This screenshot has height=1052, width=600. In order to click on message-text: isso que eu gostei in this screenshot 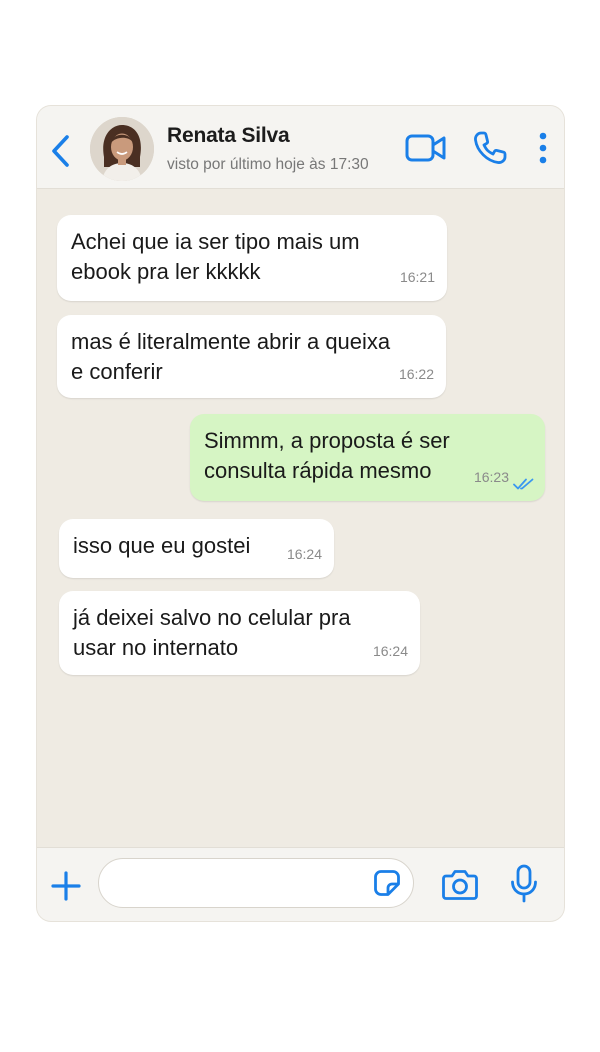, I will do `click(162, 545)`.